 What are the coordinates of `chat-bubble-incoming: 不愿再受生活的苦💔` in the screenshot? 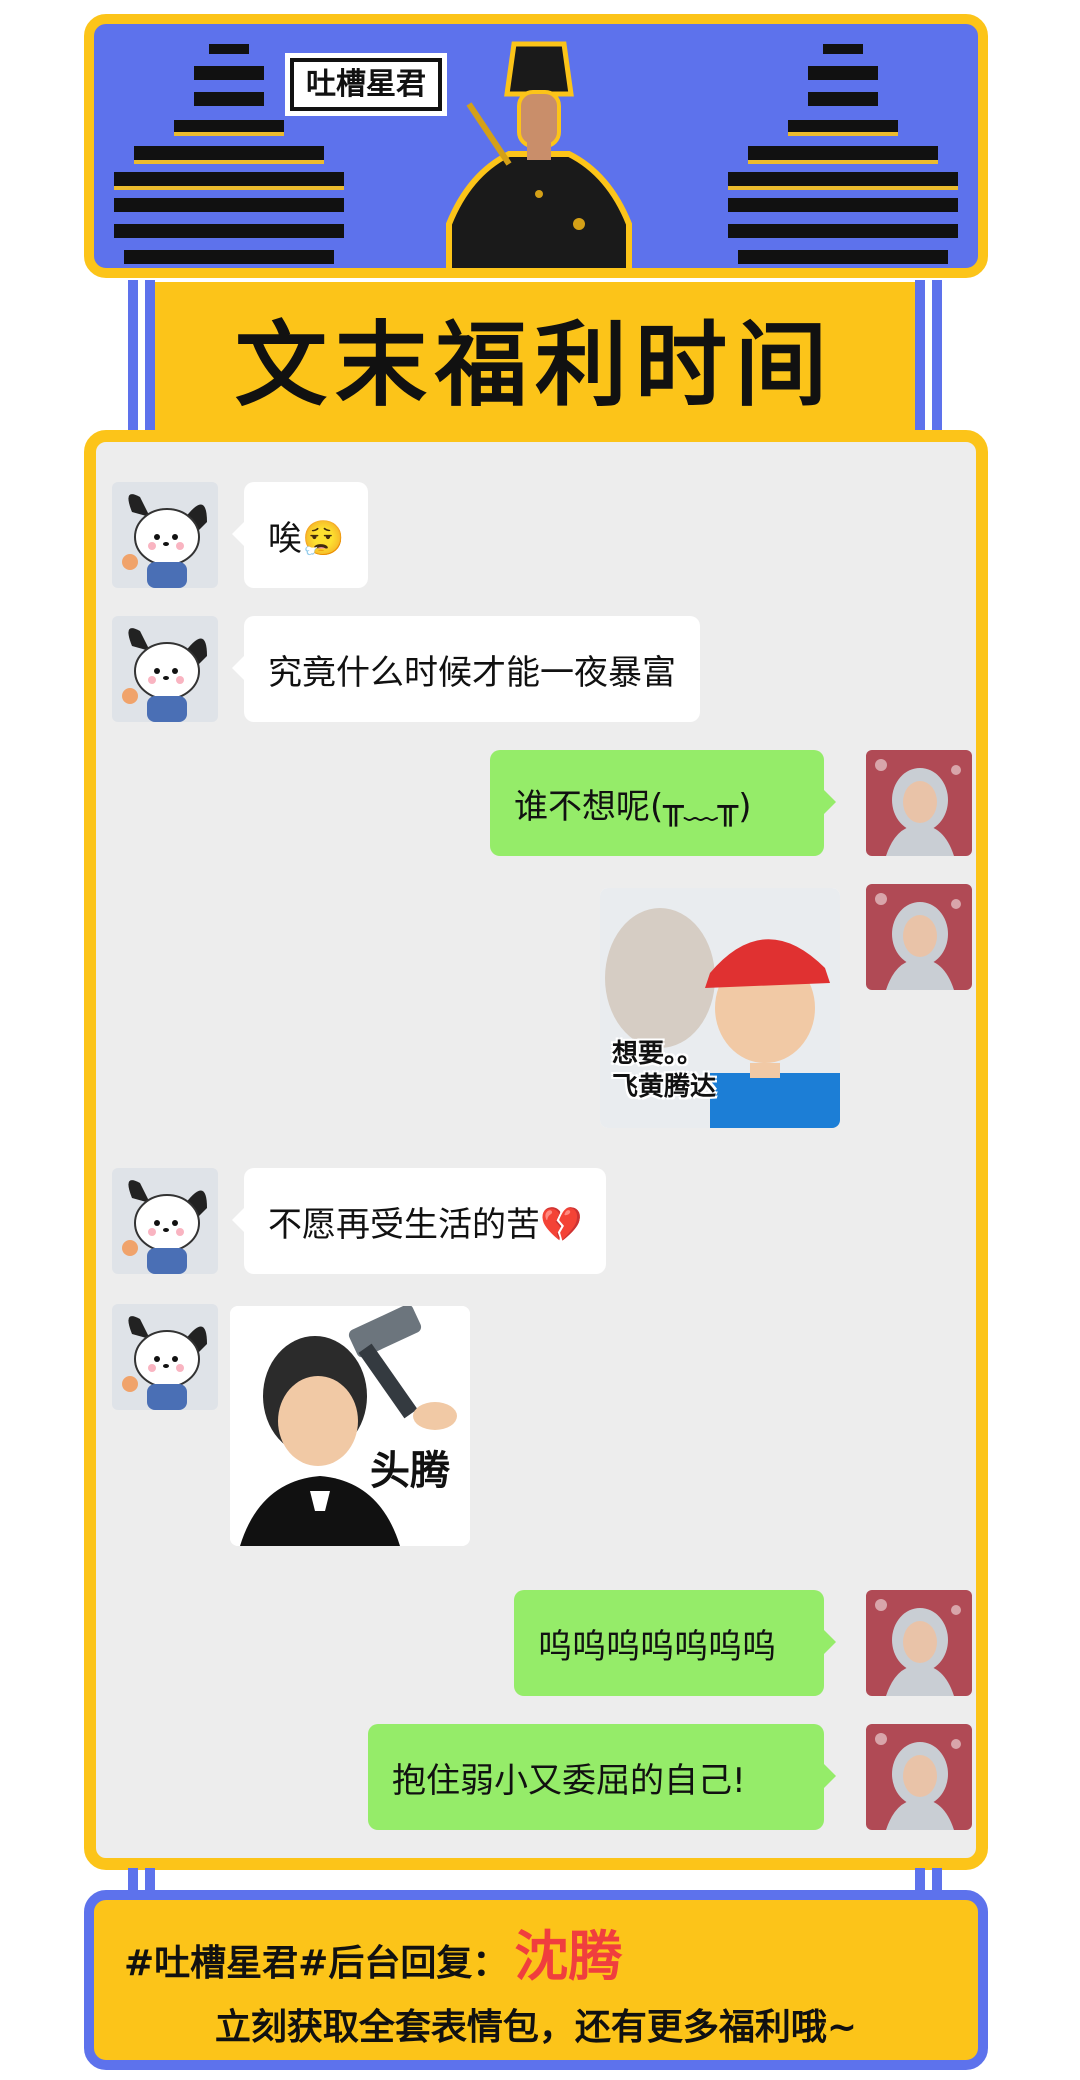 It's located at (419, 1221).